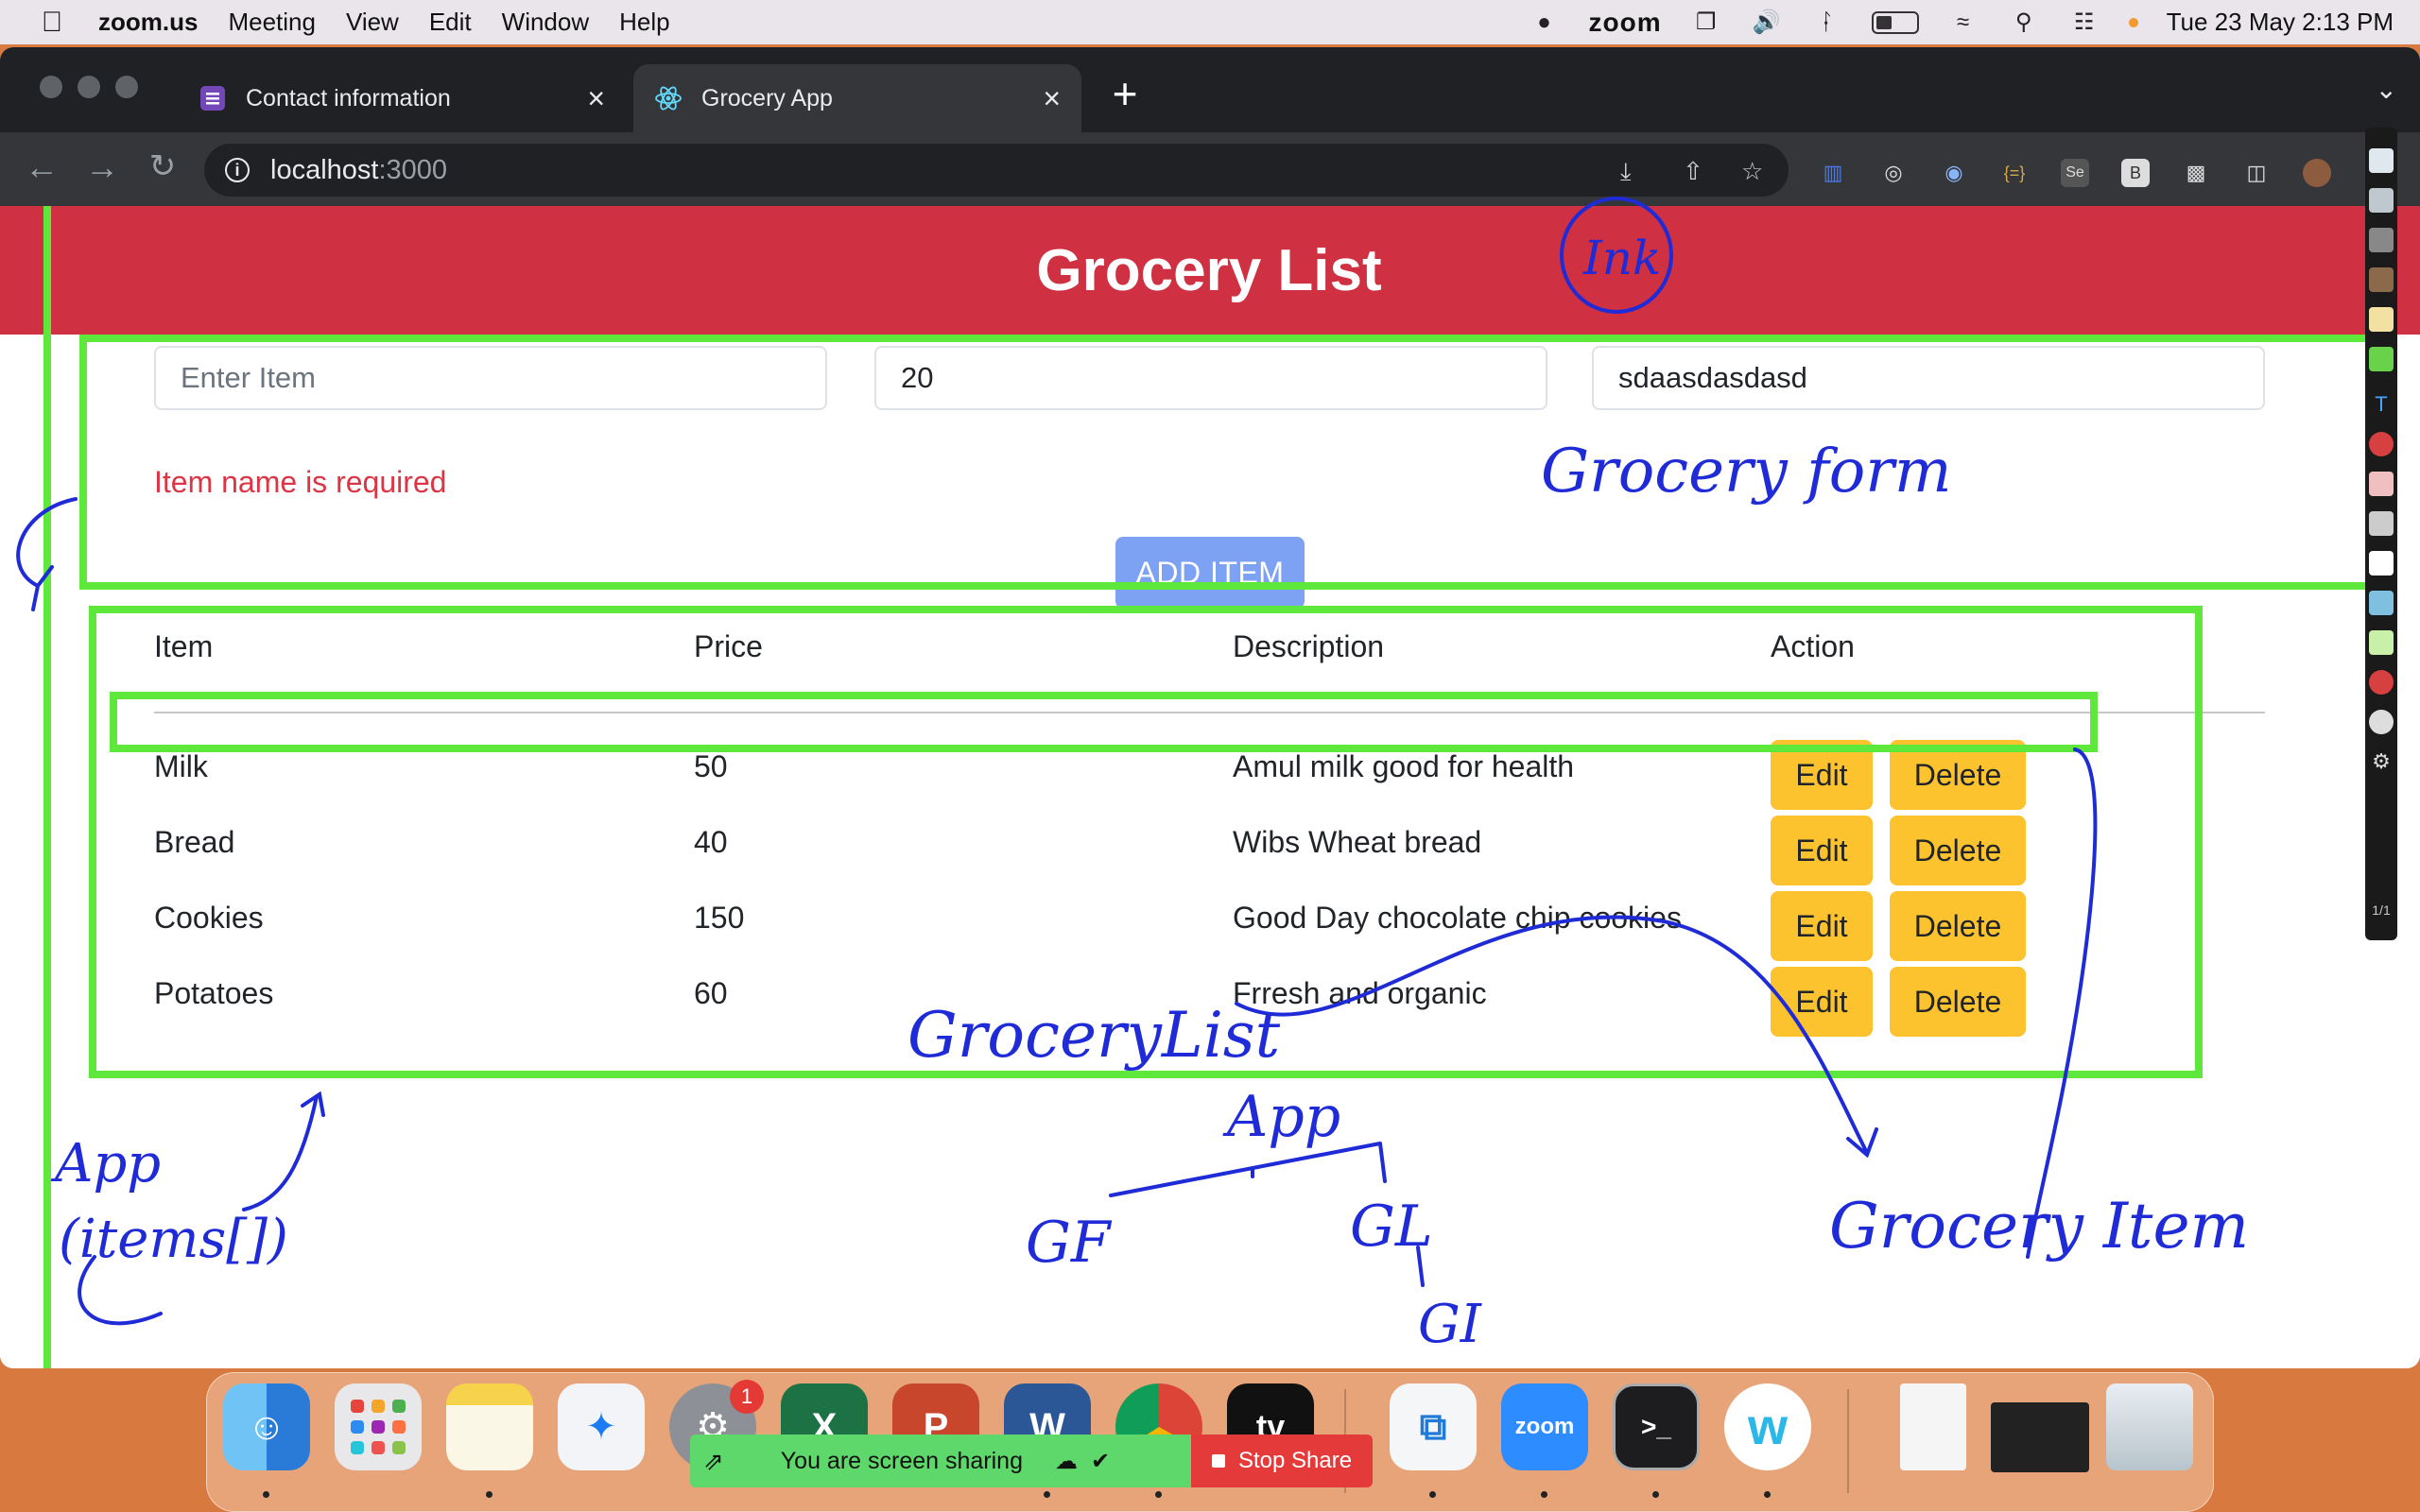 This screenshot has width=2420, height=1512. Describe the element at coordinates (359, 169) in the screenshot. I see `url-text: localhost:3000` at that location.